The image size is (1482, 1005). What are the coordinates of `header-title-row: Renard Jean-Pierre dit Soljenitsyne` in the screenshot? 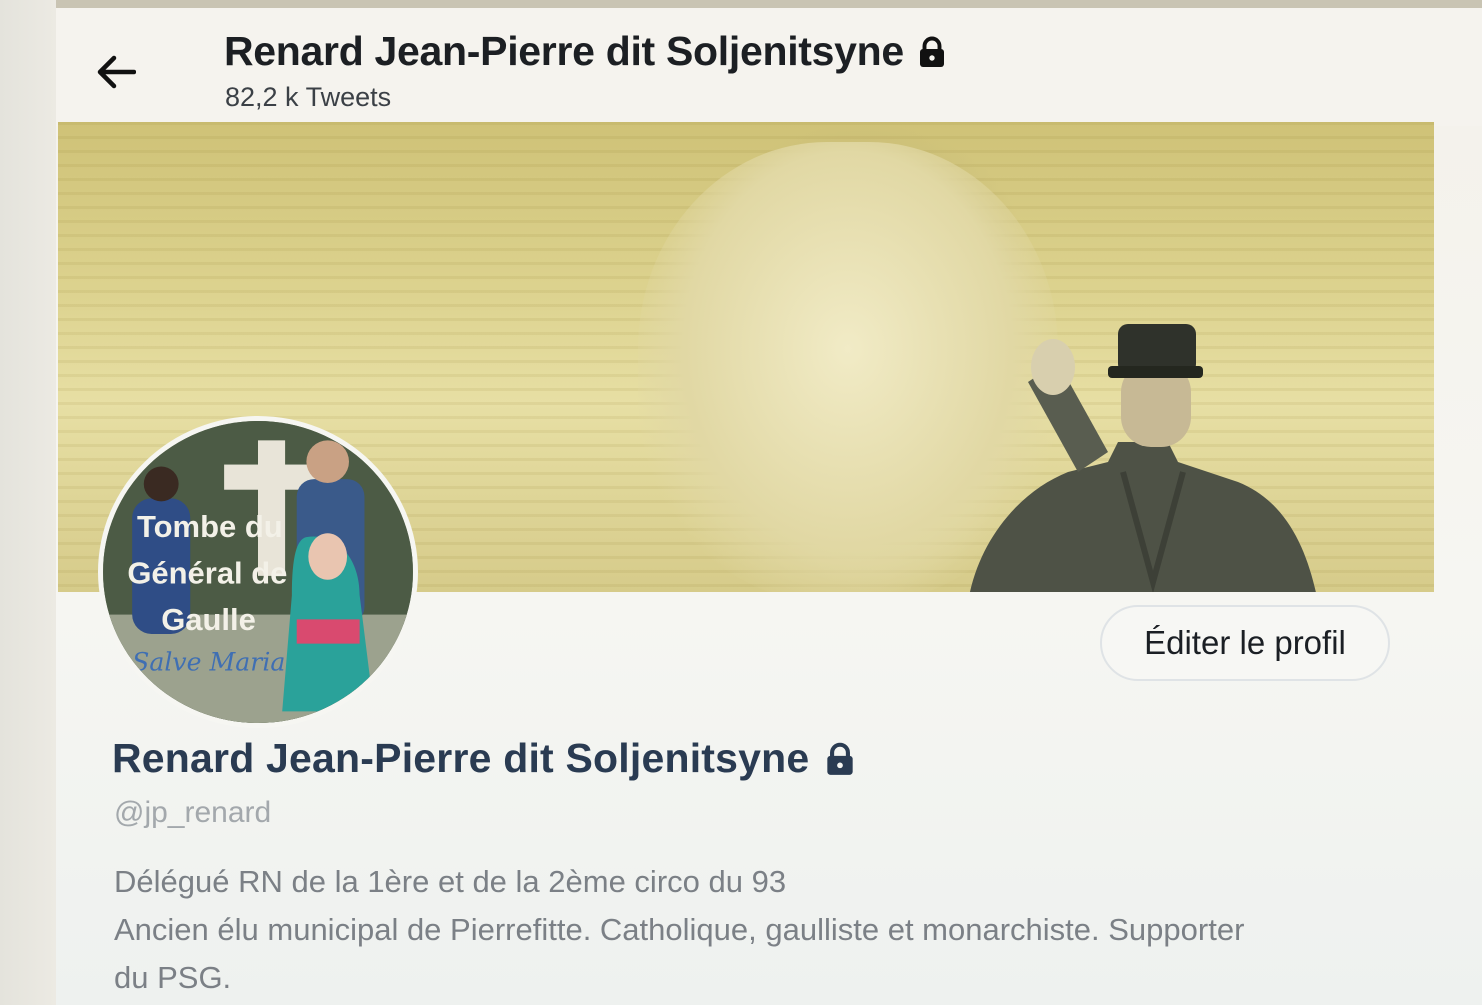 It's located at (587, 51).